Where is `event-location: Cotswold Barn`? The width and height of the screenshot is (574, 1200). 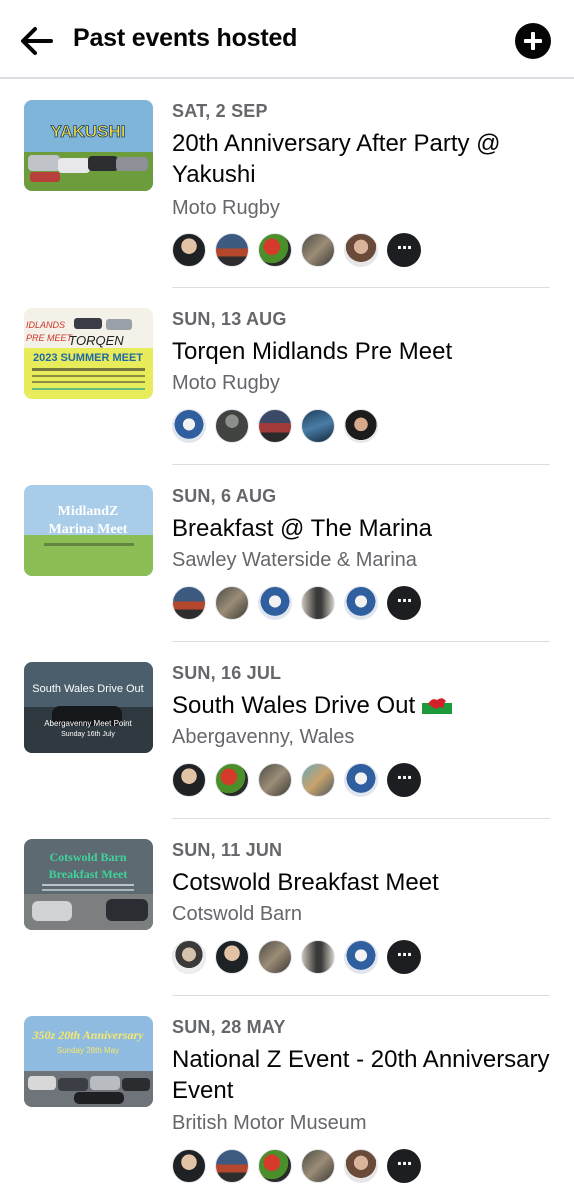 event-location: Cotswold Barn is located at coordinates (237, 914).